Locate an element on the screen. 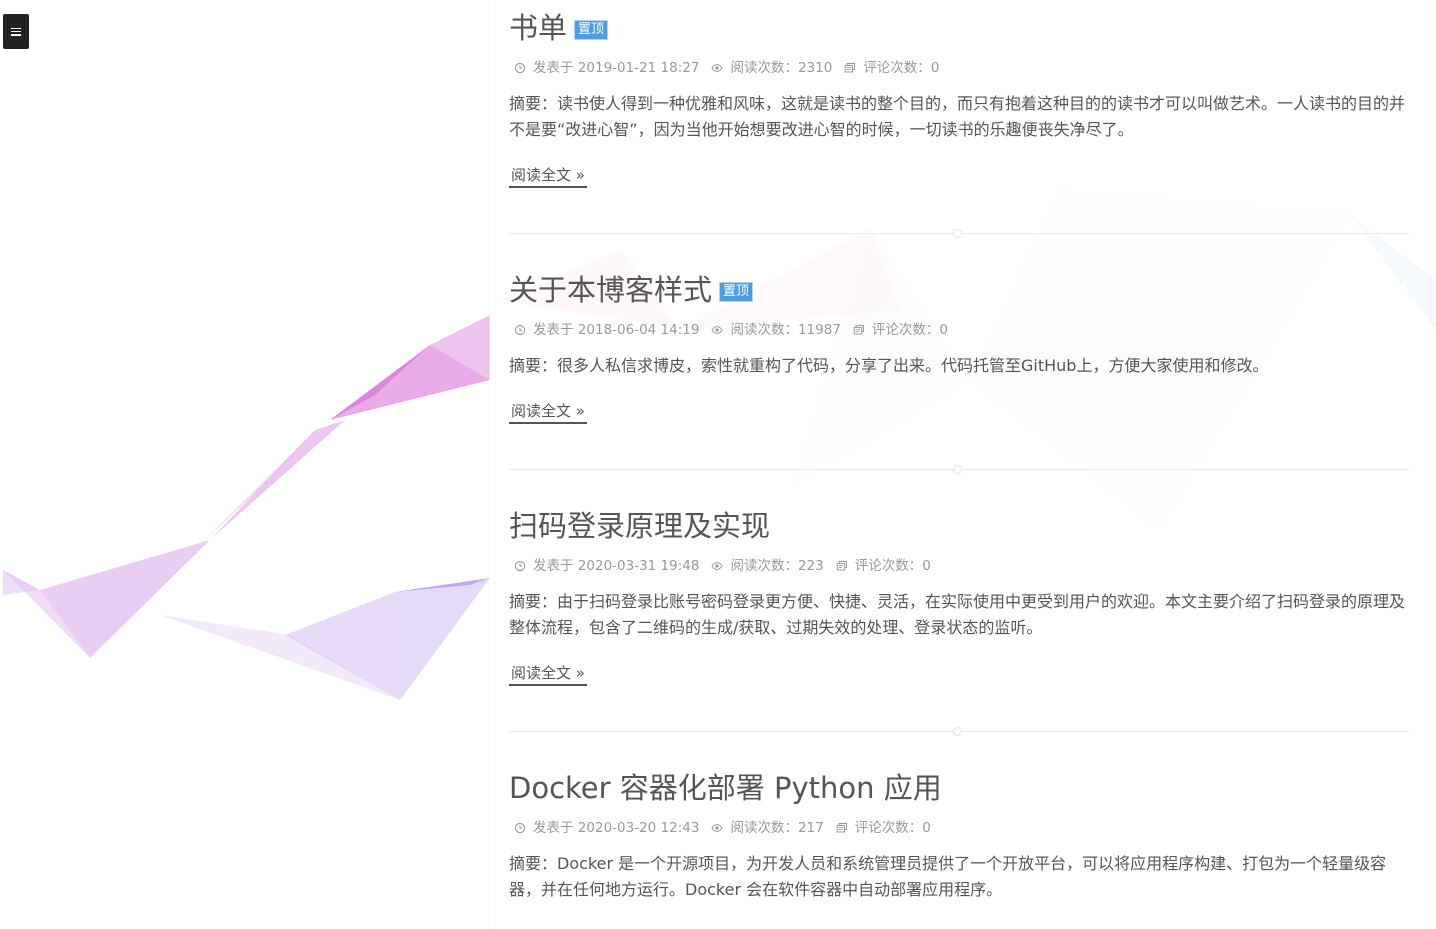  post-meta: 发表于 2020-03-31 19:48 阅读次数： 223 评论次数： 0 is located at coordinates (959, 566).